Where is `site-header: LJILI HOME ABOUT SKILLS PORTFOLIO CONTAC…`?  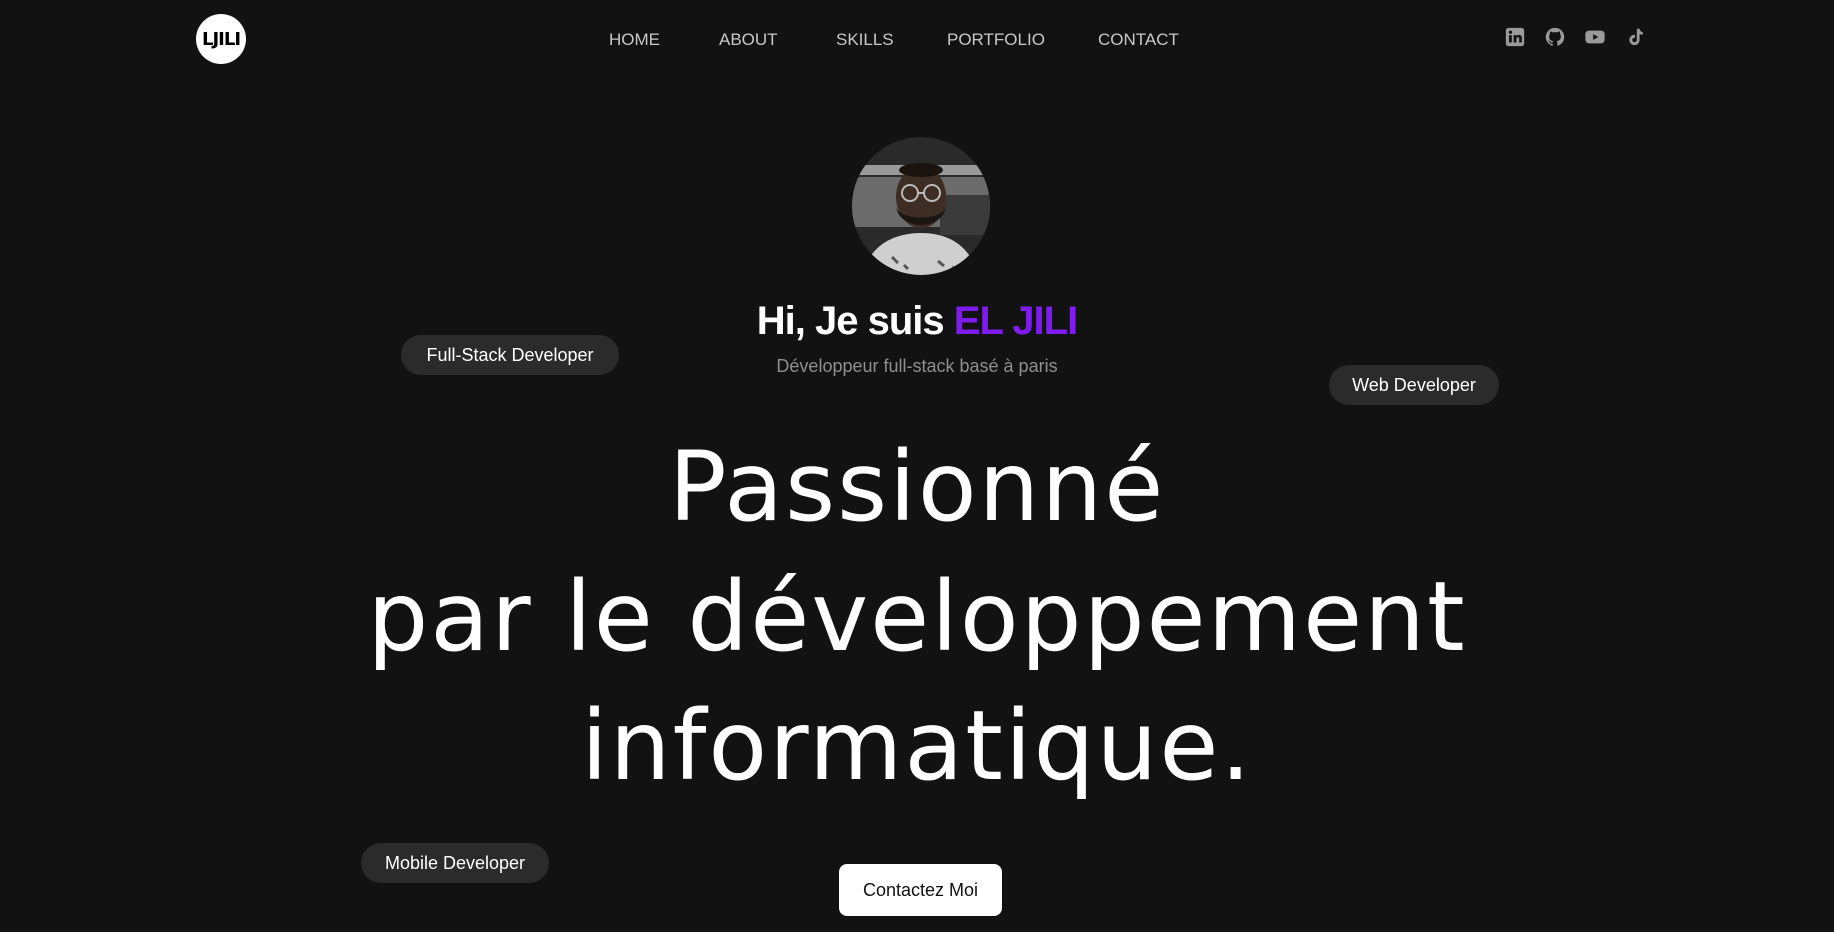
site-header: LJILI HOME ABOUT SKILLS PORTFOLIO CONTAC… is located at coordinates (917, 41).